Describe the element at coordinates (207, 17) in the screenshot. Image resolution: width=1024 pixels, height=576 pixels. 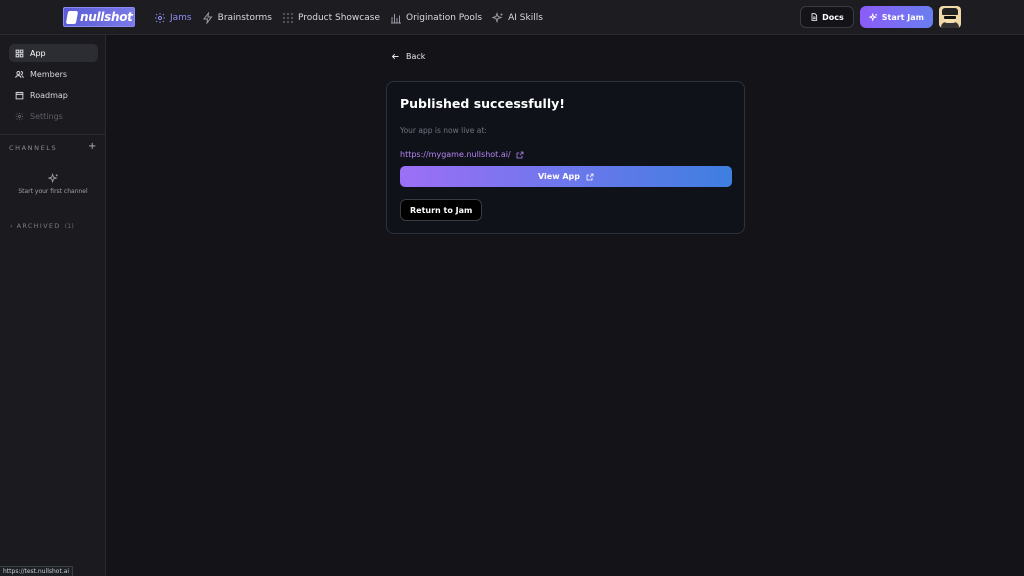
I see `lightning-icon` at that location.